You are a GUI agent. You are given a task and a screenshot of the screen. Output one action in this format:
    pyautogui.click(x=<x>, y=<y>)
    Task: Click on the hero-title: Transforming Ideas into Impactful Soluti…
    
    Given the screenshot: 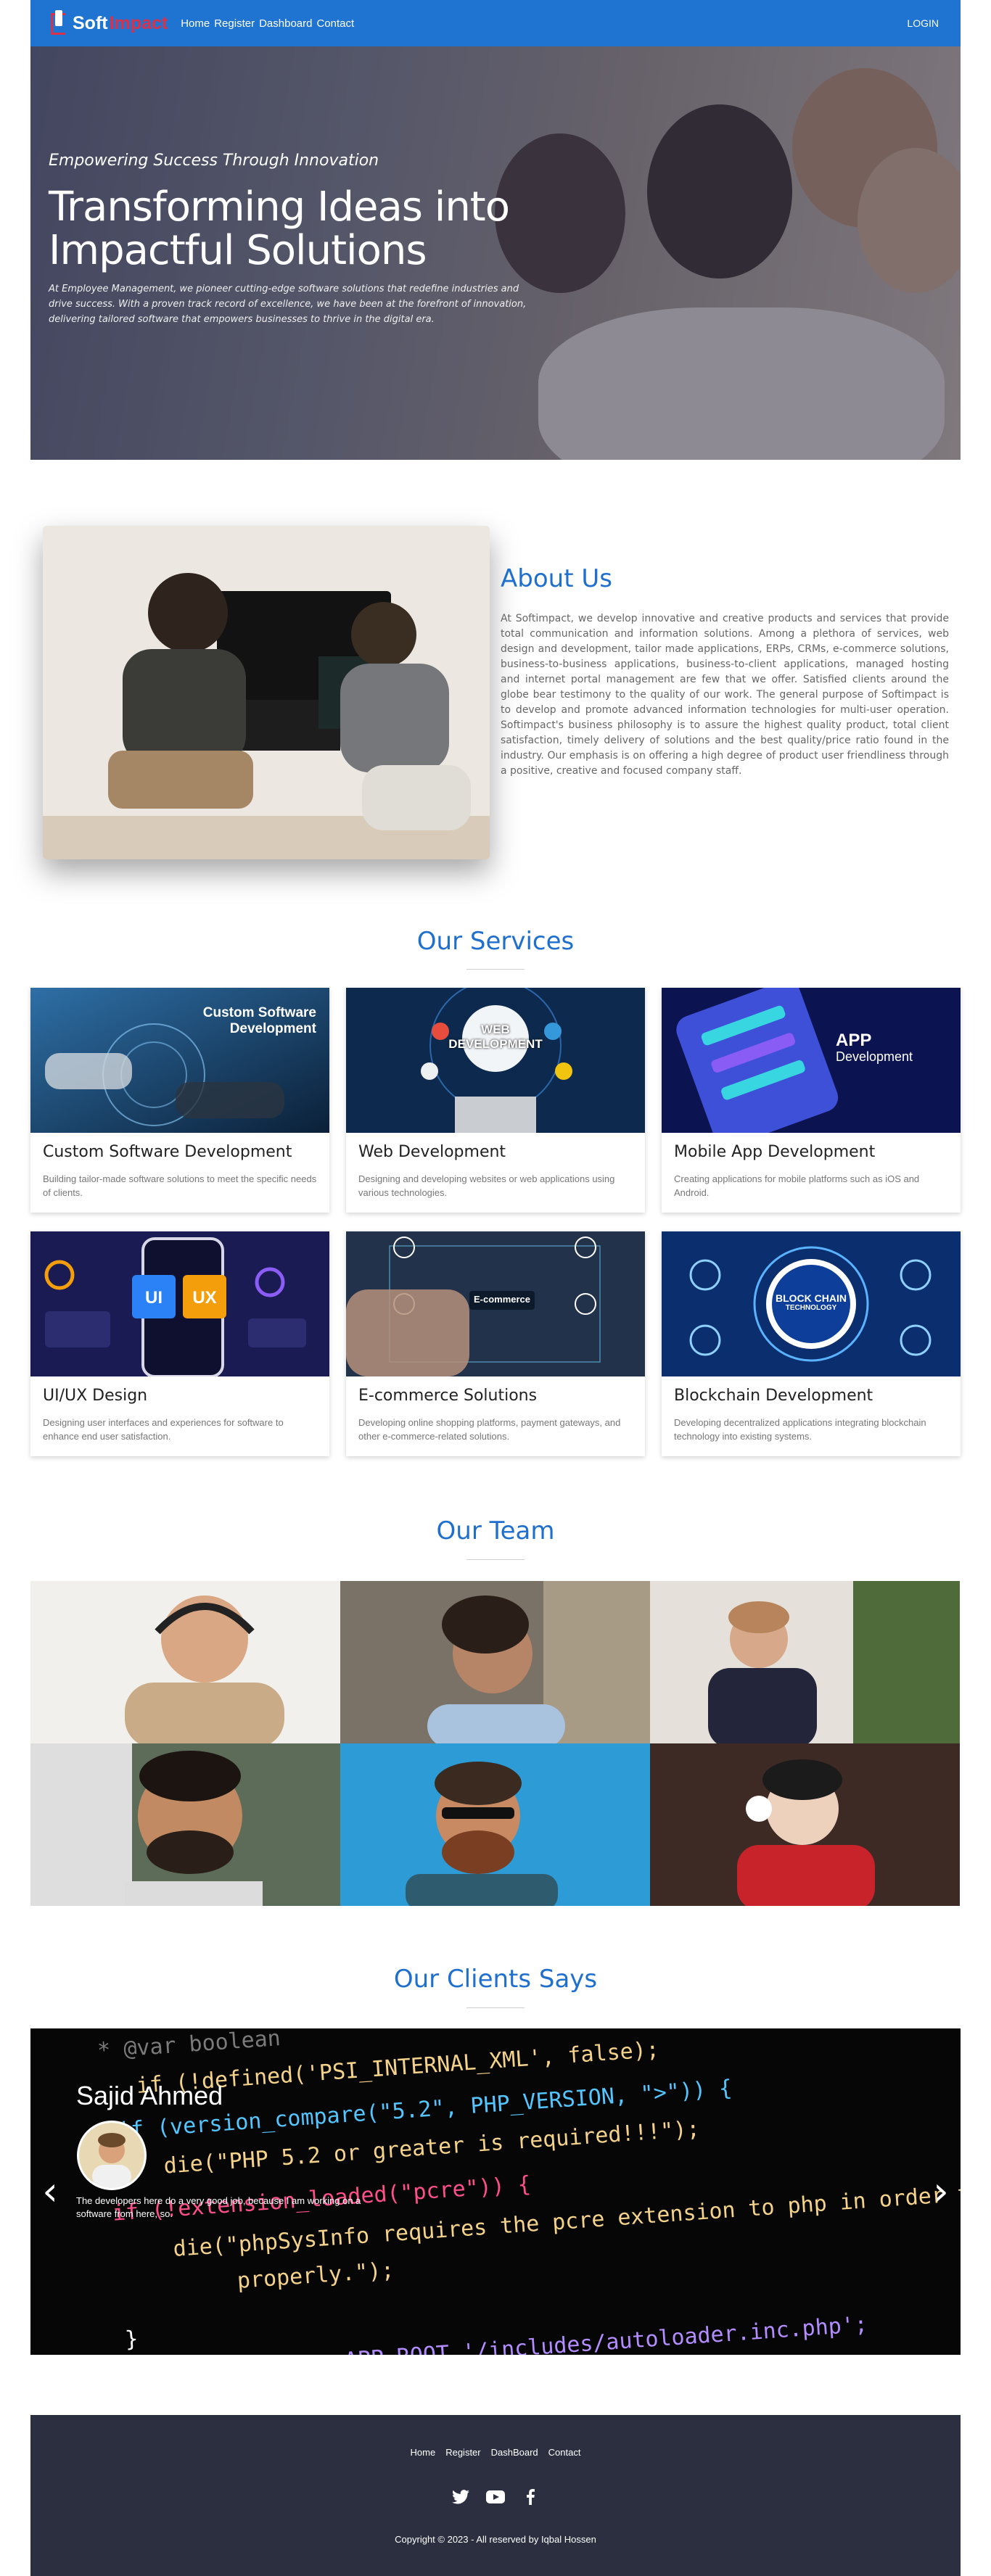 What is the action you would take?
    pyautogui.click(x=279, y=228)
    